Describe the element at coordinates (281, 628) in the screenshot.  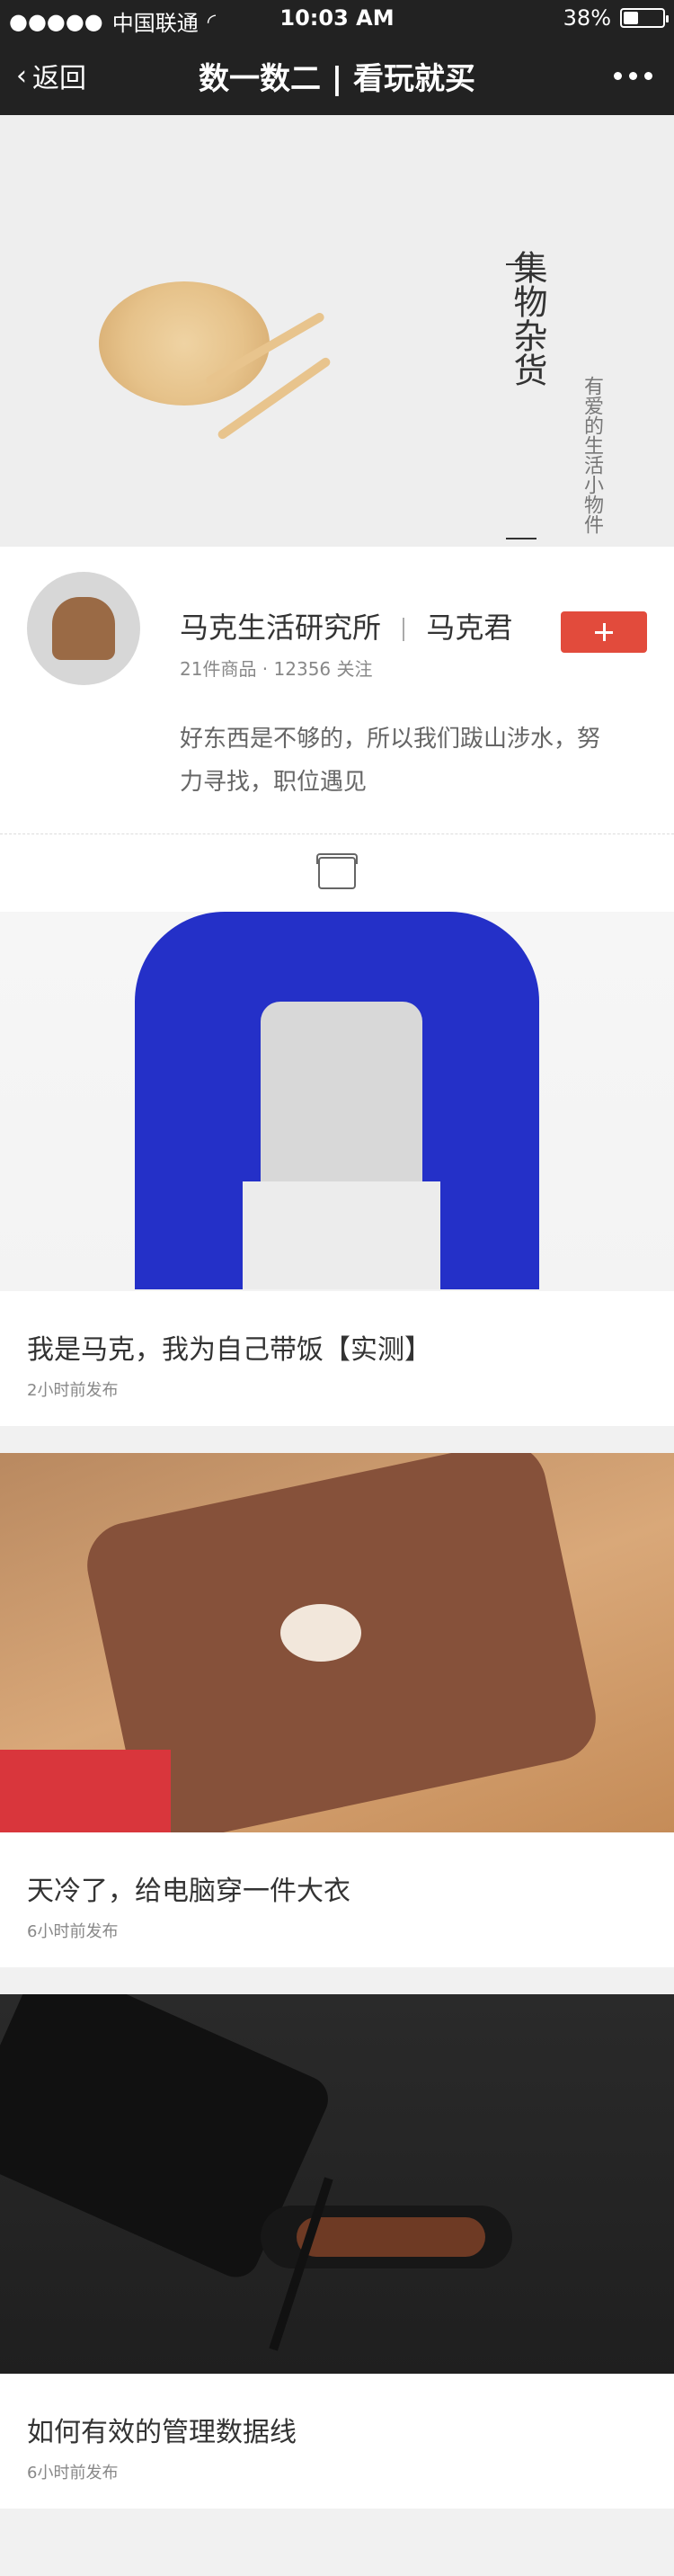
I see `store-name: 马克生活研究所` at that location.